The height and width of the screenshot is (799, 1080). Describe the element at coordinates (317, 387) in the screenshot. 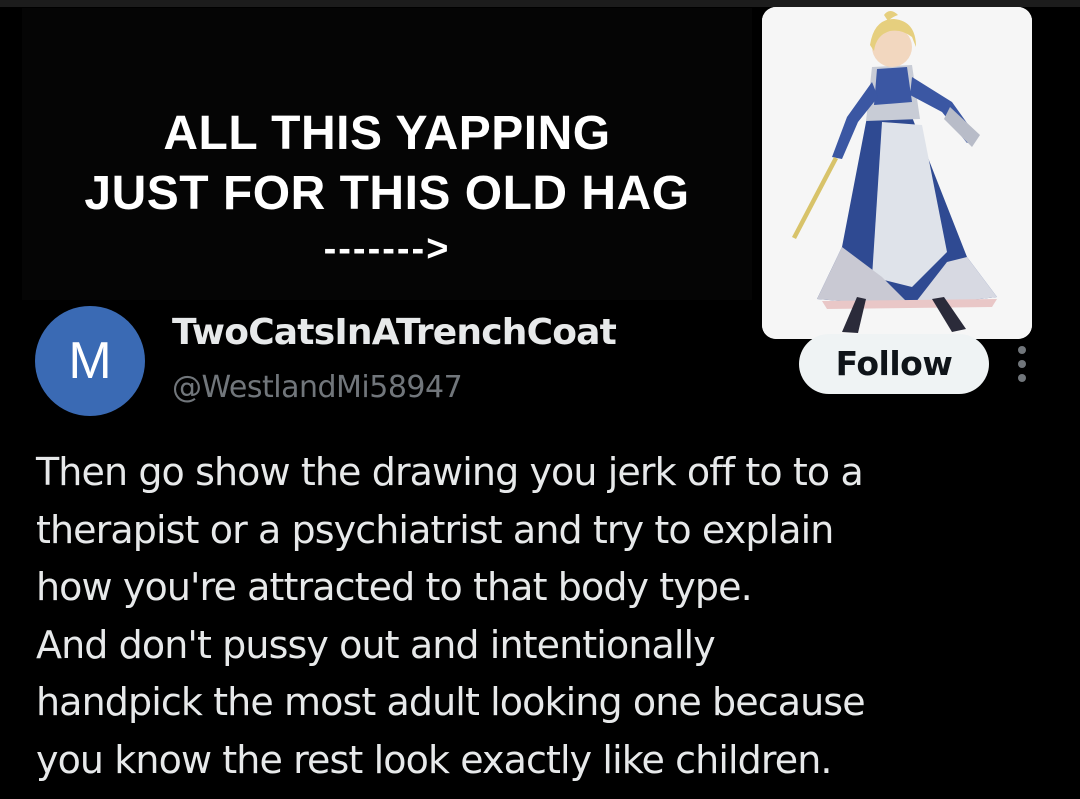

I see `author-handle: @WestlandMi58947` at that location.